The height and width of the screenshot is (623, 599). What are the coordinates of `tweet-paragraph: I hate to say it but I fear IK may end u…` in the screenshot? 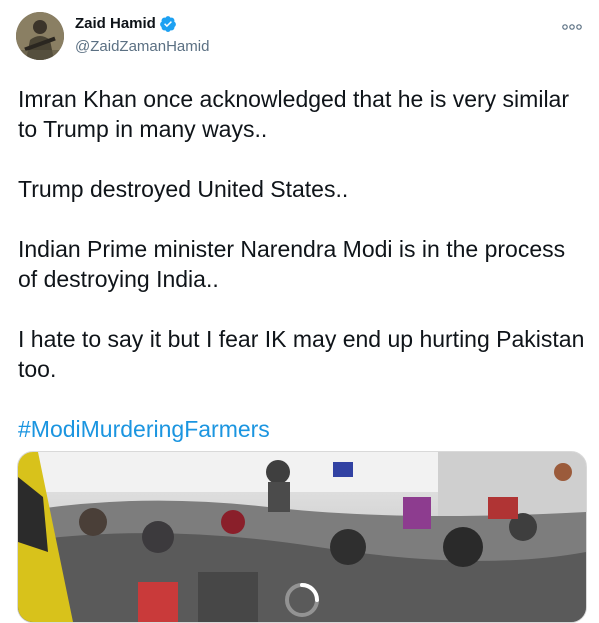 It's located at (301, 354).